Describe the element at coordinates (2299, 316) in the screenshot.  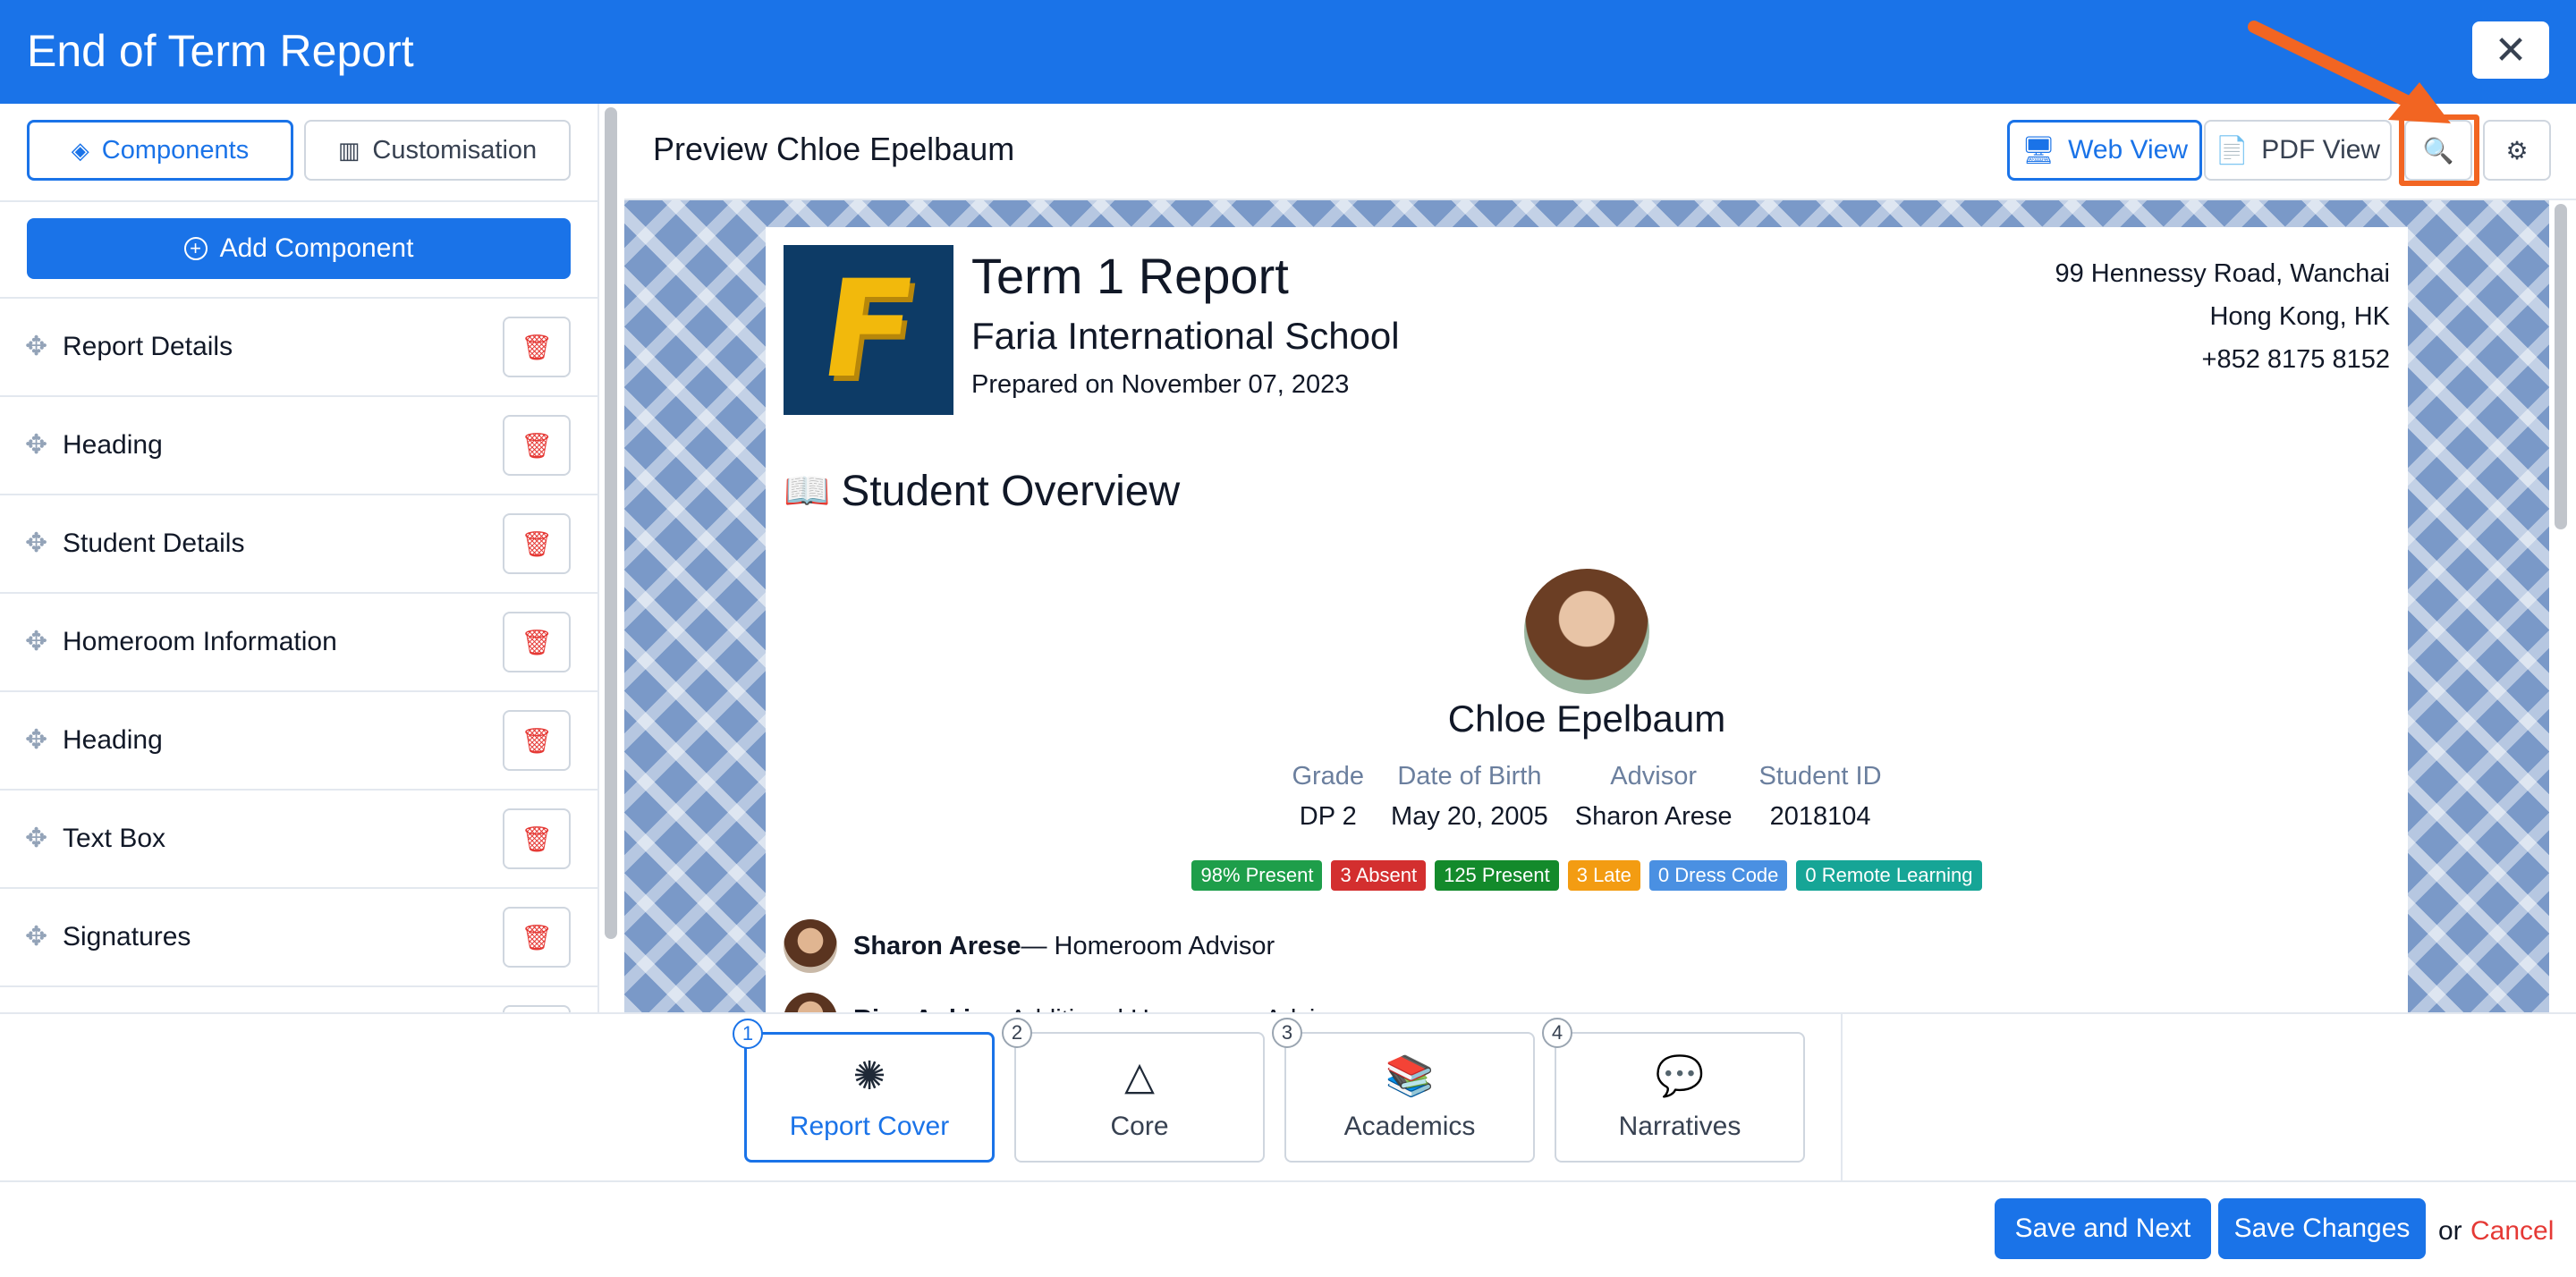
I see `address-line: Hong Kong, HK` at that location.